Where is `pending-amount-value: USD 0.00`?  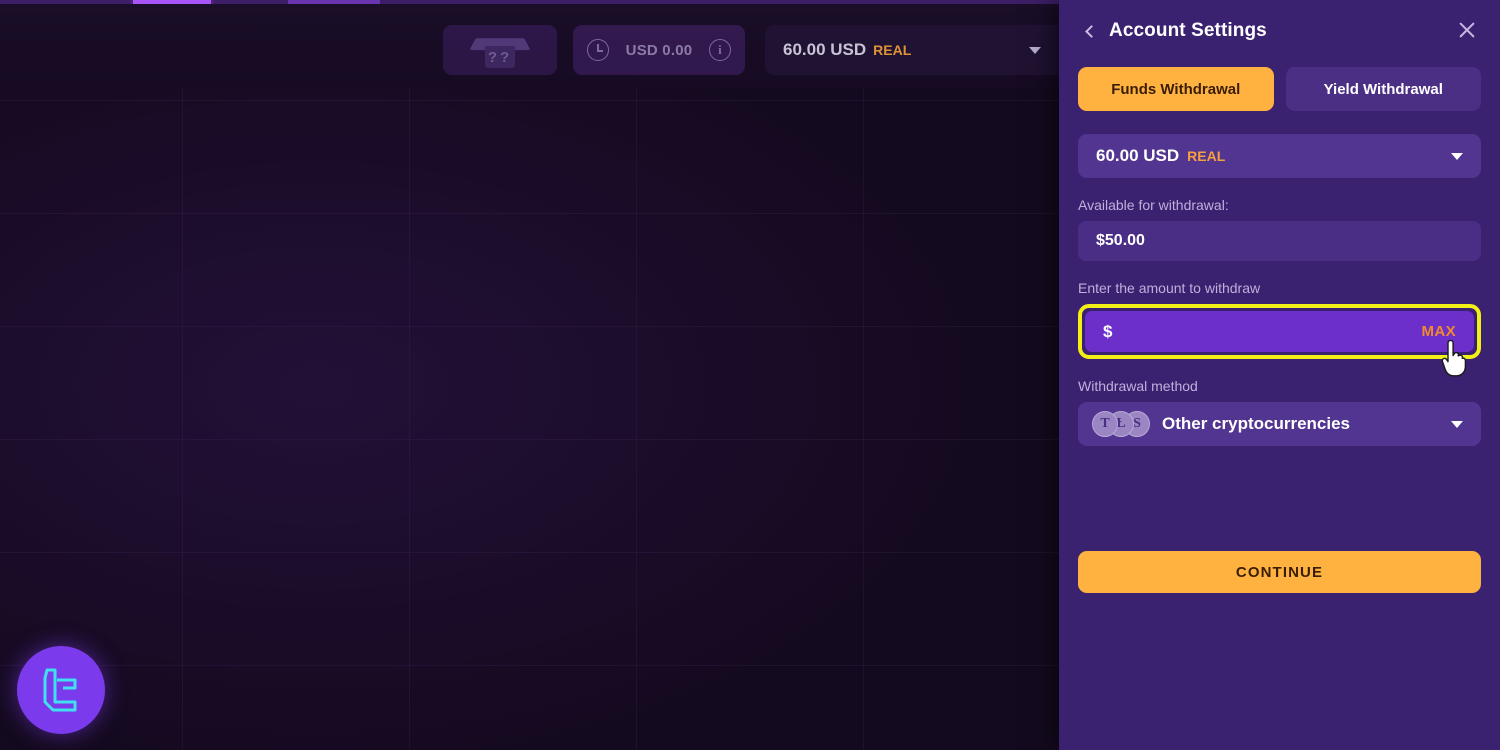
pending-amount-value: USD 0.00 is located at coordinates (659, 50).